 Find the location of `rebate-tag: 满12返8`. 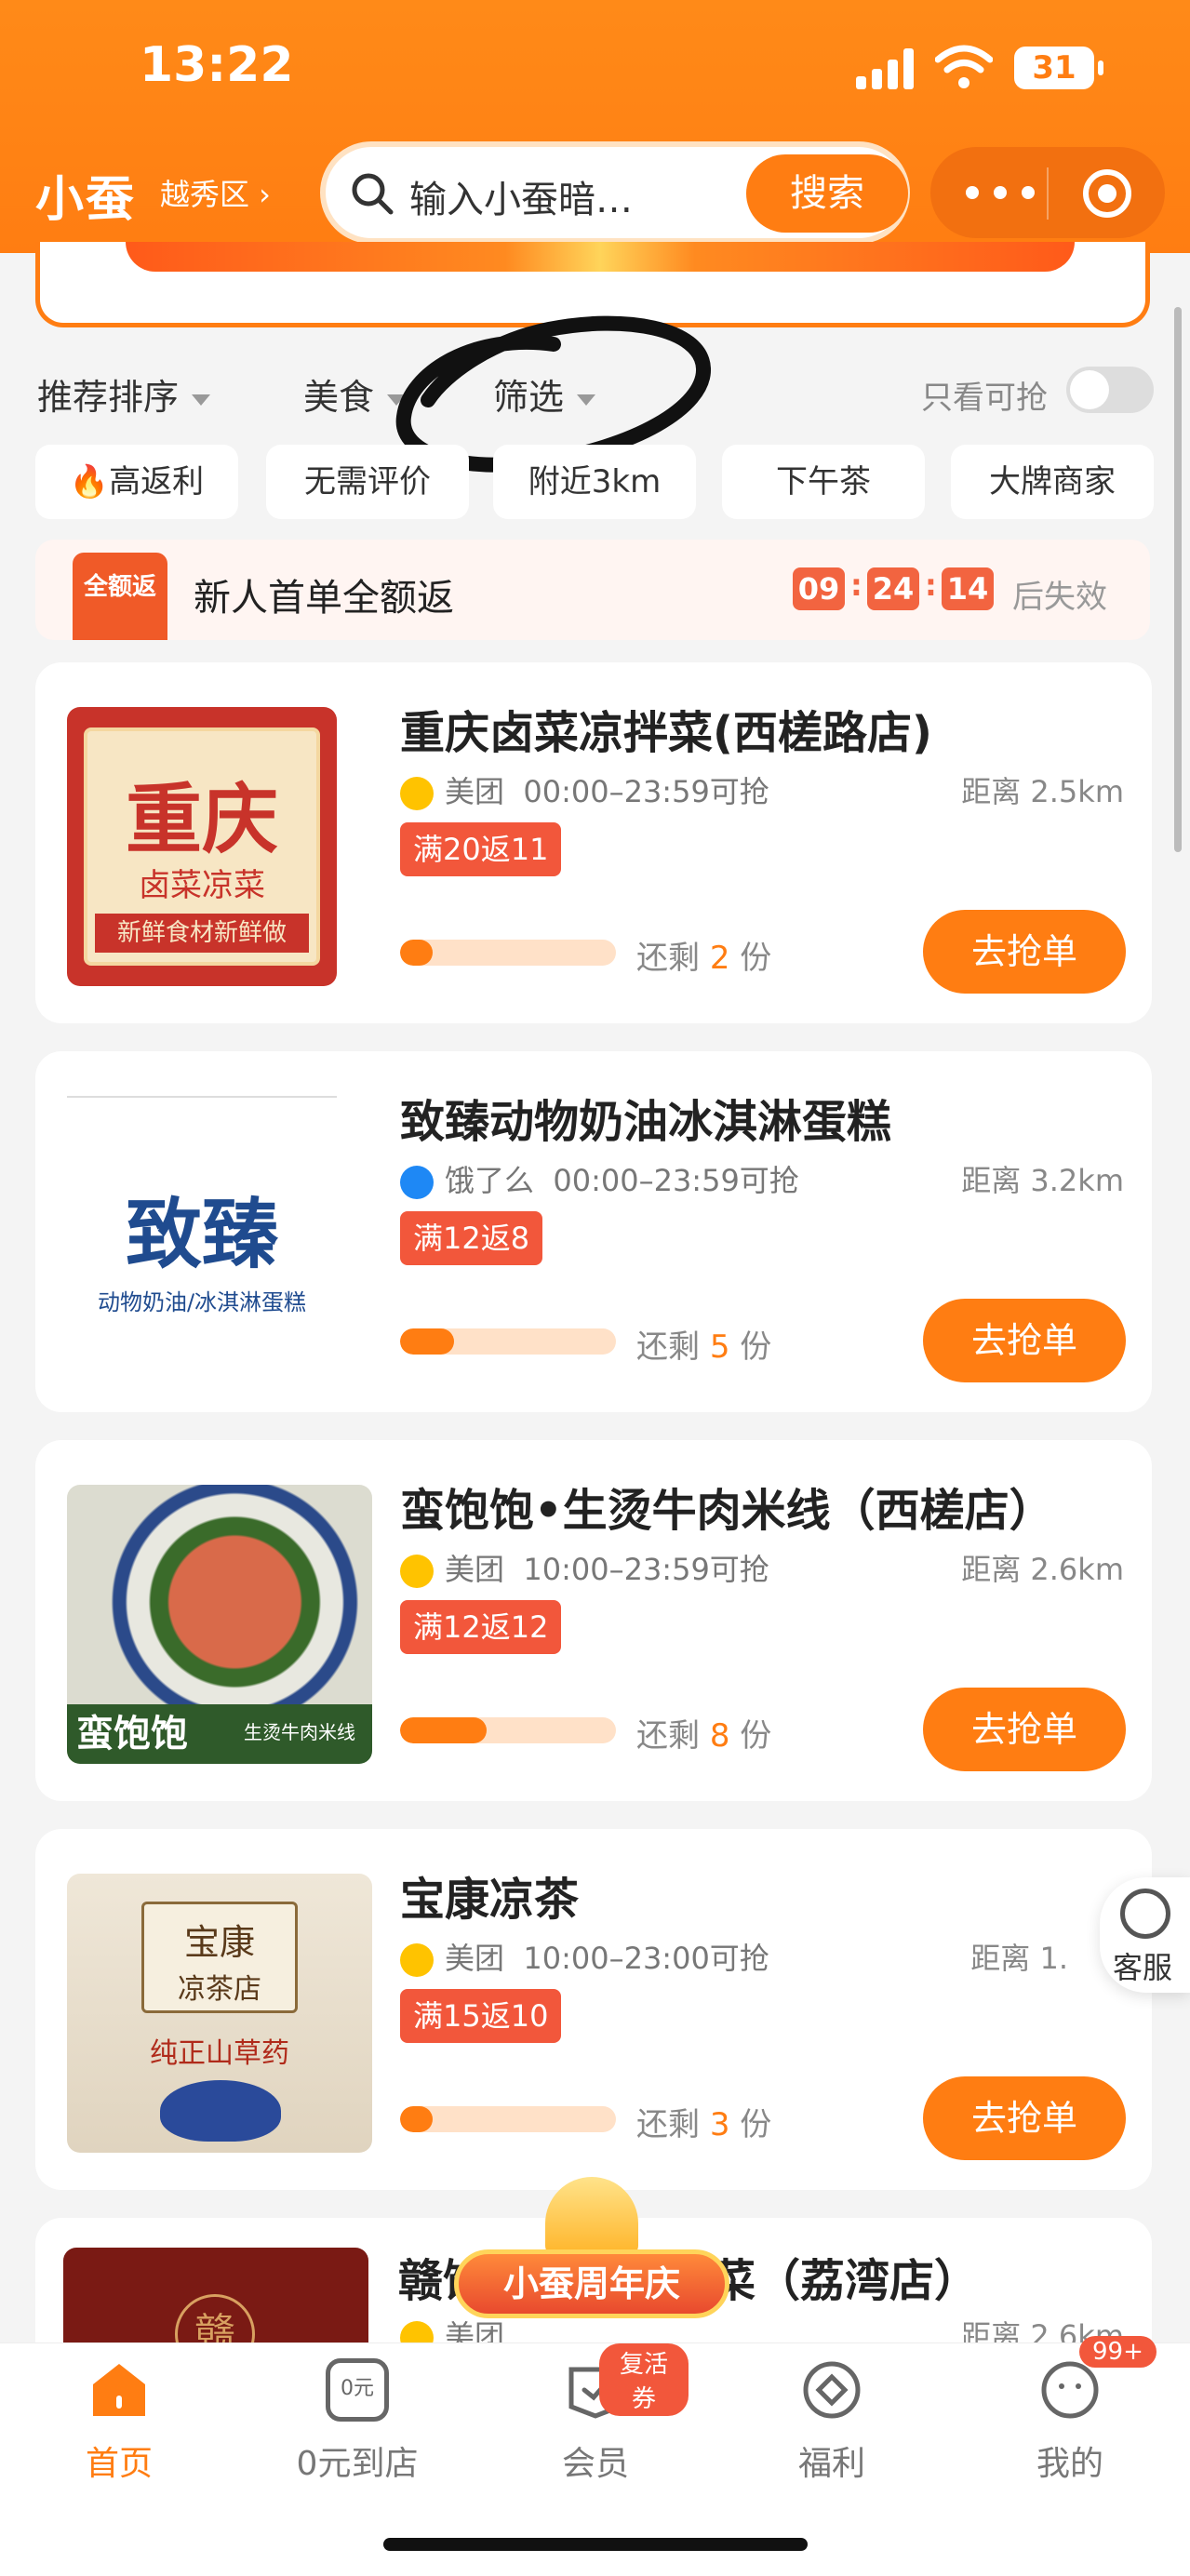

rebate-tag: 满12返8 is located at coordinates (471, 1238).